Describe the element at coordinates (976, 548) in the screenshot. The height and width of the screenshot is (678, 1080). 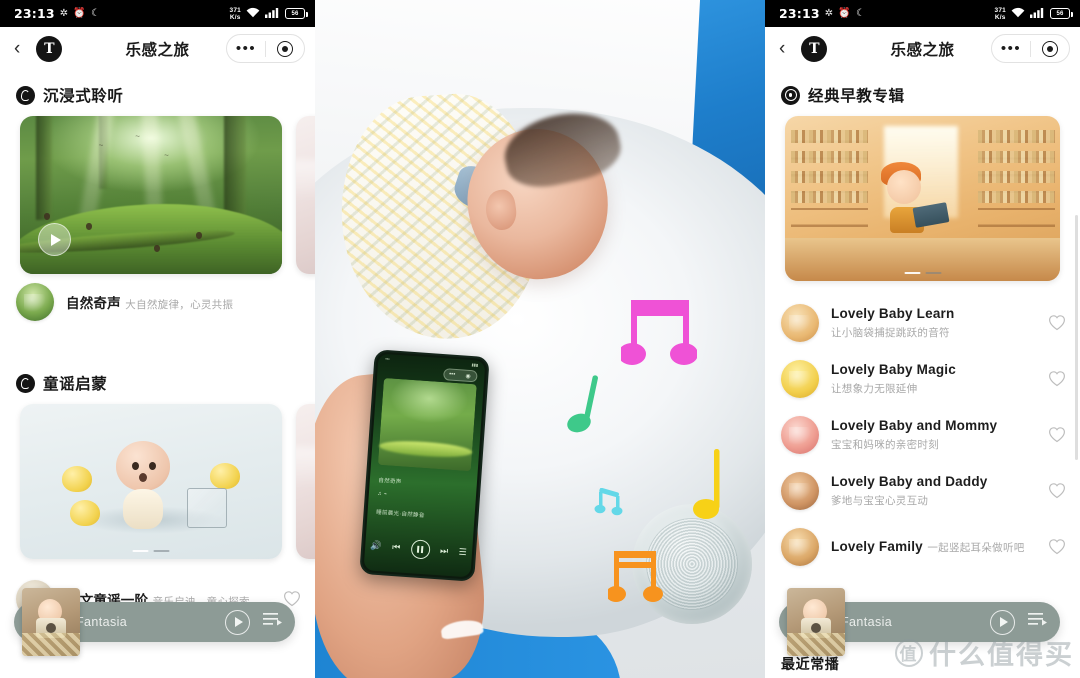
I see `list-item-subtitle: 一起竖起耳朵做听吧` at that location.